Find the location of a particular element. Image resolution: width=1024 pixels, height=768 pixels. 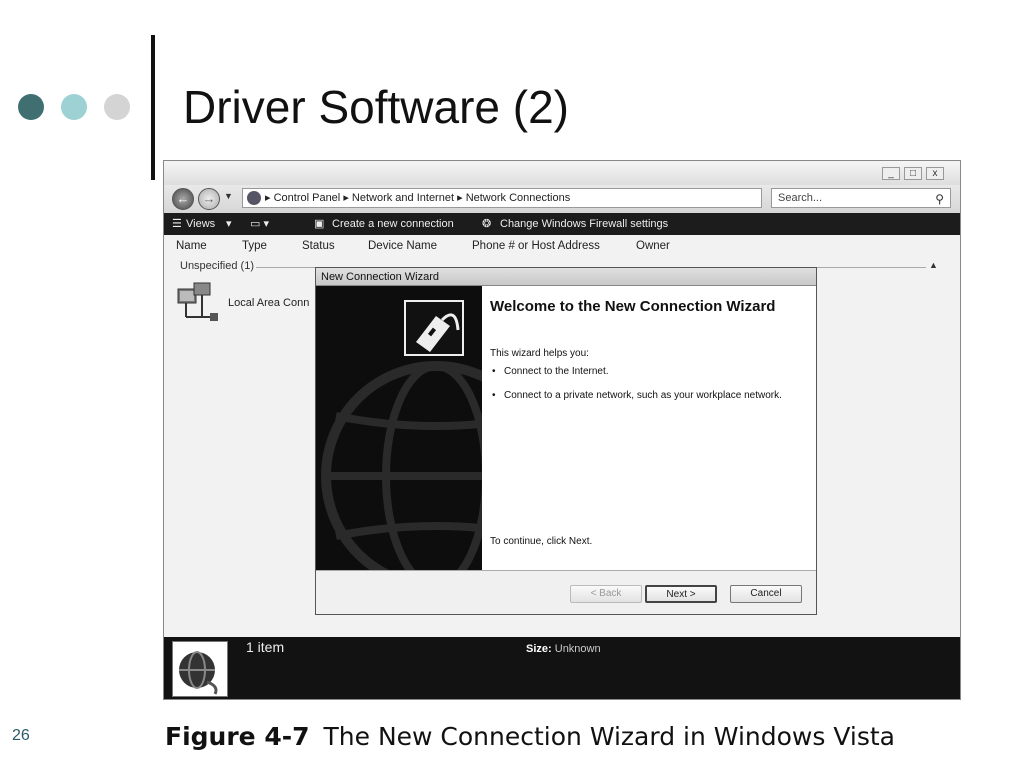

network-cable-icon is located at coordinates (434, 328).